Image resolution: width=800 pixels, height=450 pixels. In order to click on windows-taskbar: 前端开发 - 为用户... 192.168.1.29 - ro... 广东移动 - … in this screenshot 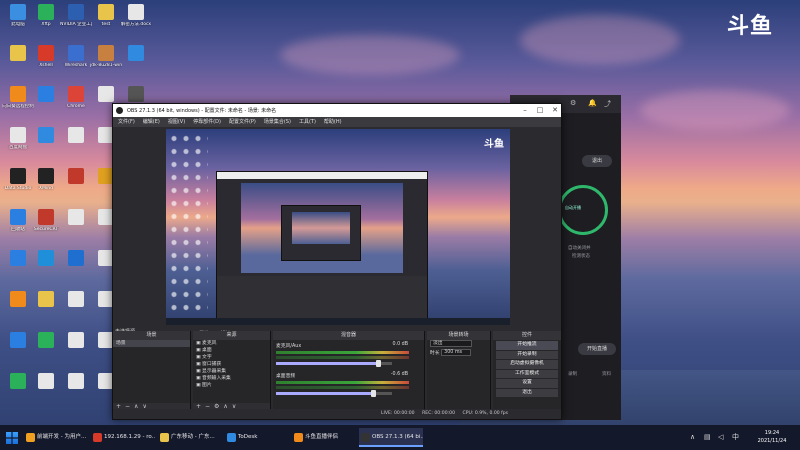, I will do `click(400, 437)`.